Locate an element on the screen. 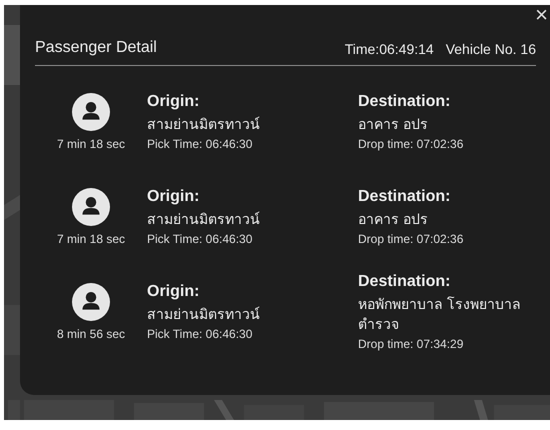 The image size is (550, 430). drop-time: Drop time: 07:34:29 is located at coordinates (411, 343).